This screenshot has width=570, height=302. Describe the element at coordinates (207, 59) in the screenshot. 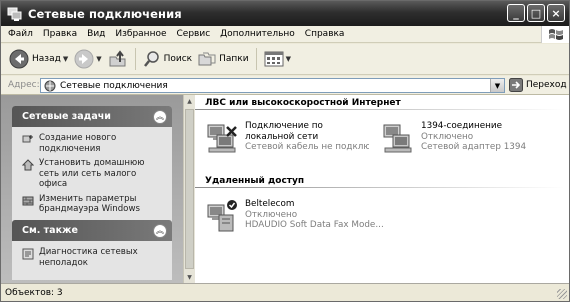

I see `folders-icon` at that location.